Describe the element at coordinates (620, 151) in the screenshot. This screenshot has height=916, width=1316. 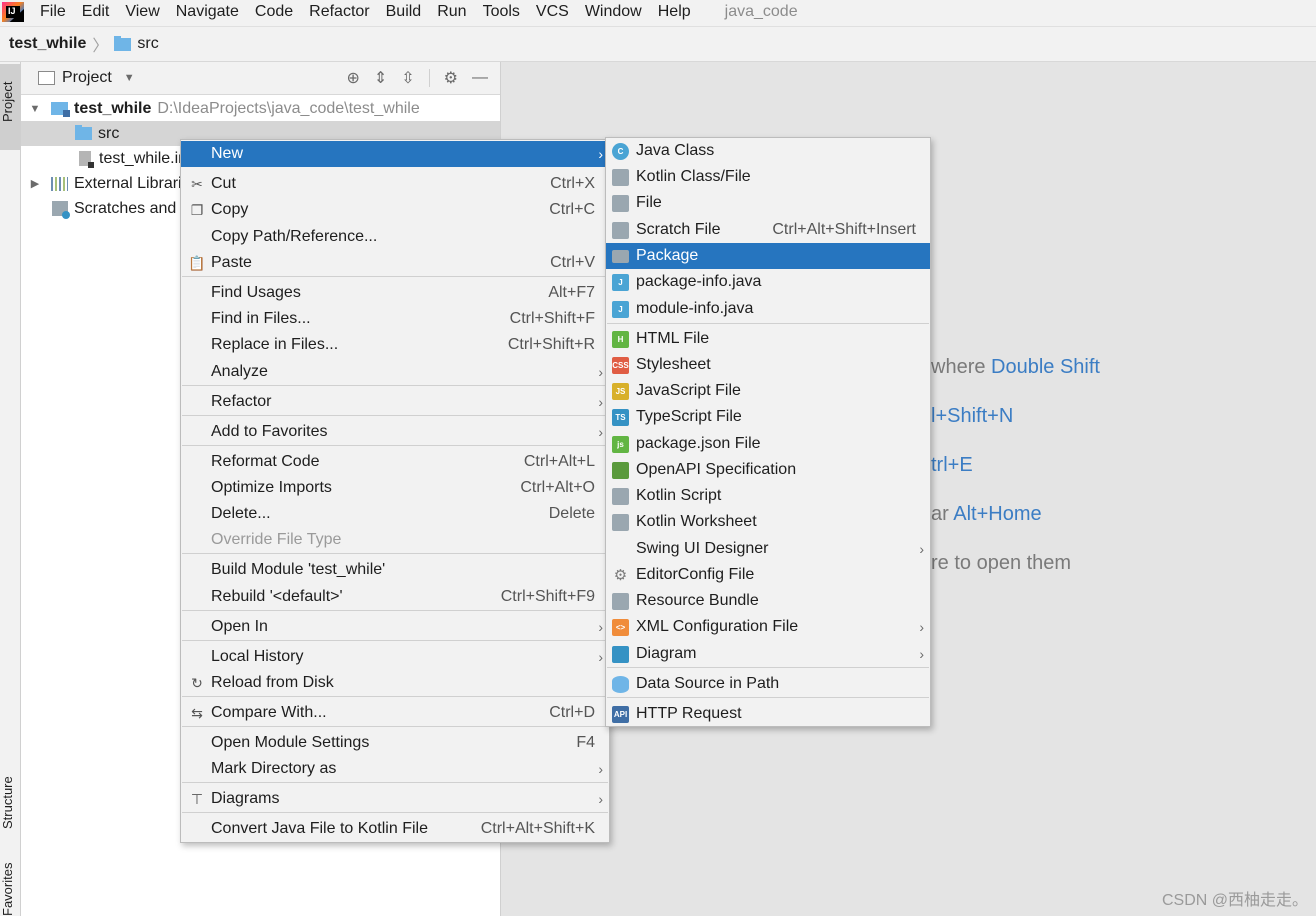
I see `java-class-icon: C` at that location.